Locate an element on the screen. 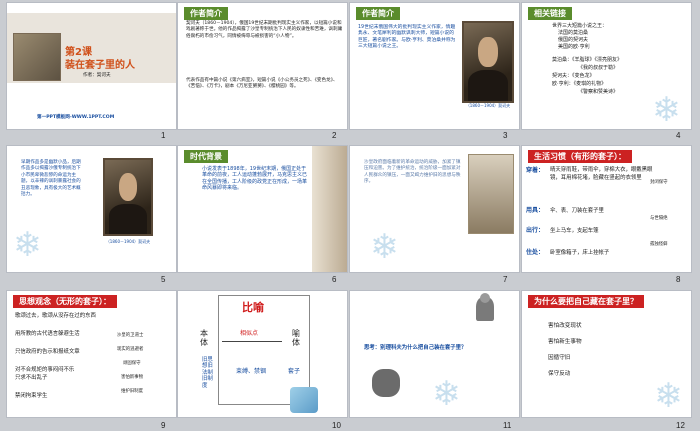  seated-figure-image is located at coordinates (386, 383).